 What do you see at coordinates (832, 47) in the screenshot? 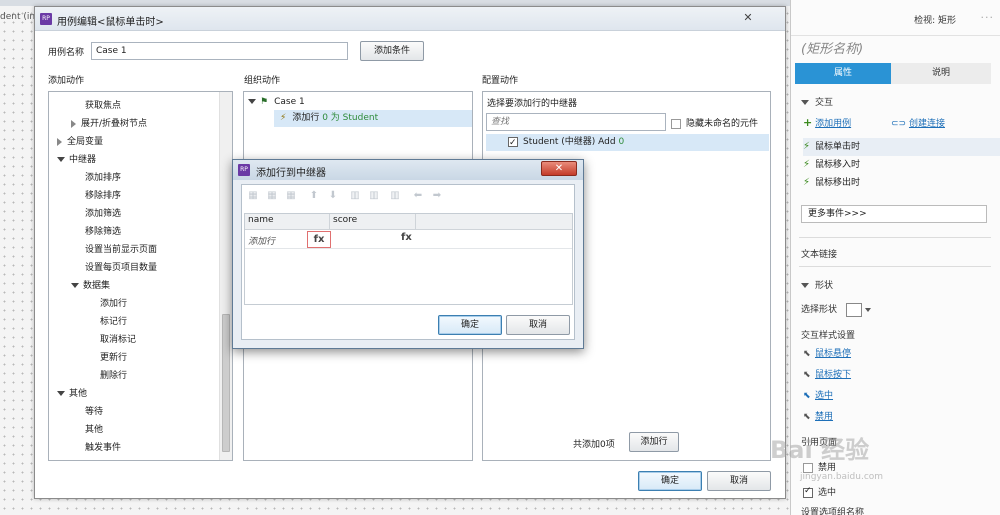
I see `shape-name-field: (矩形名称)` at bounding box center [832, 47].